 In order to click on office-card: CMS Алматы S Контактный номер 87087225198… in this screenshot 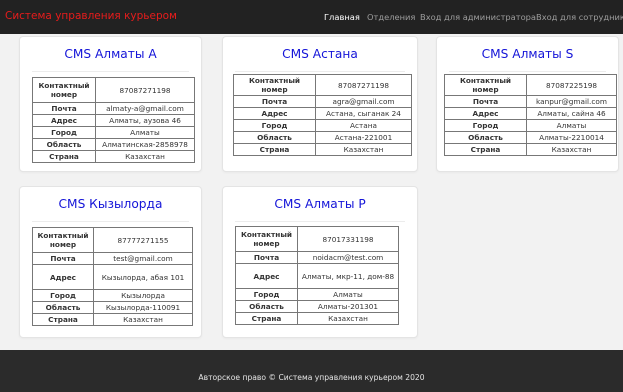, I will do `click(527, 104)`.